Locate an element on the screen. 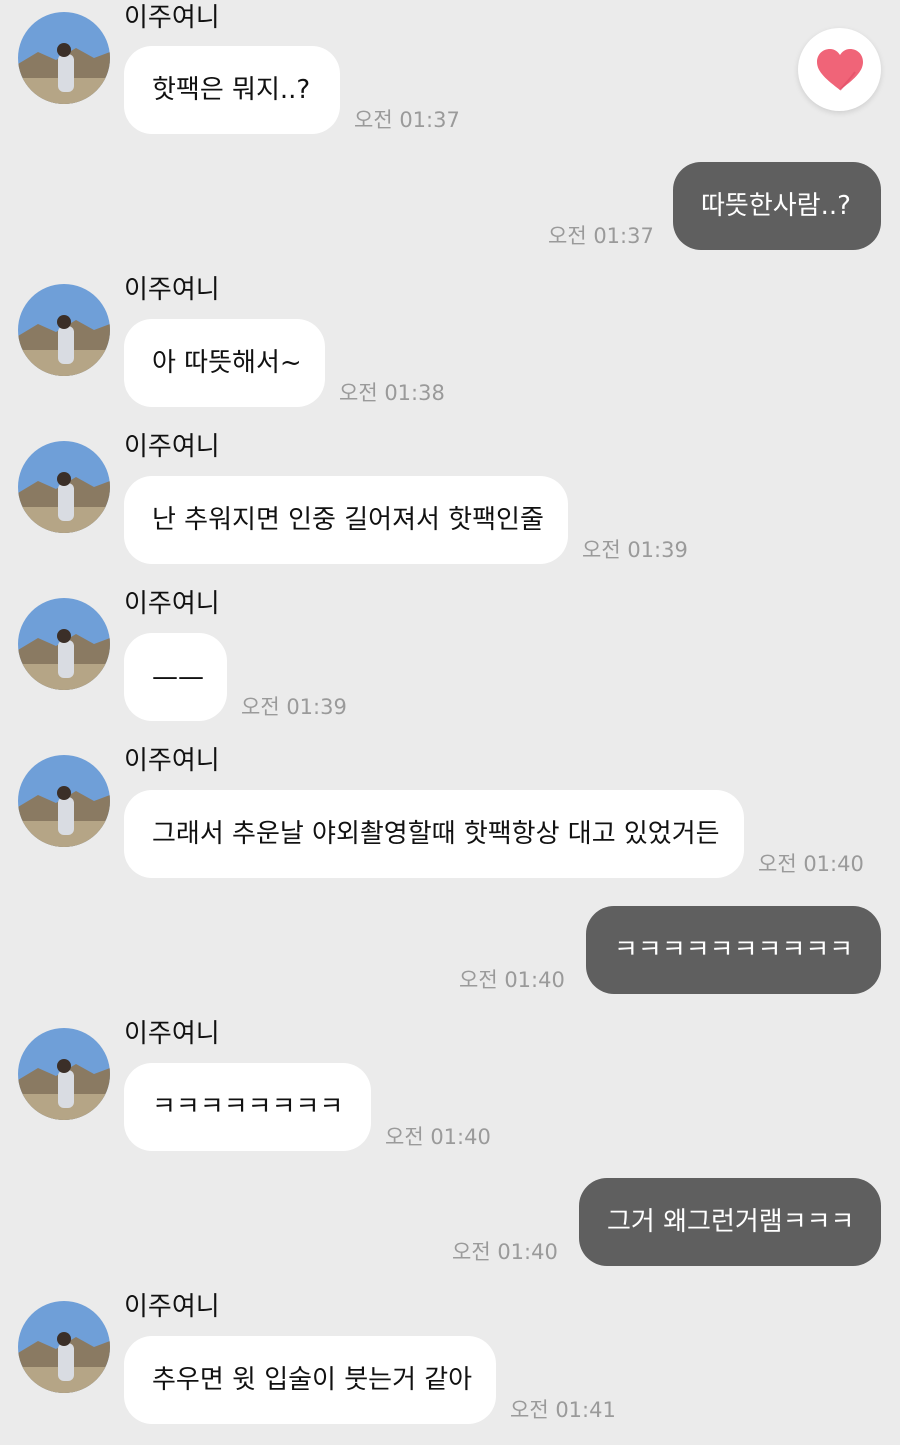 This screenshot has width=900, height=1445. message-bubble: 난 추워지면 인중 길어져서 핫팩인줄 is located at coordinates (346, 520).